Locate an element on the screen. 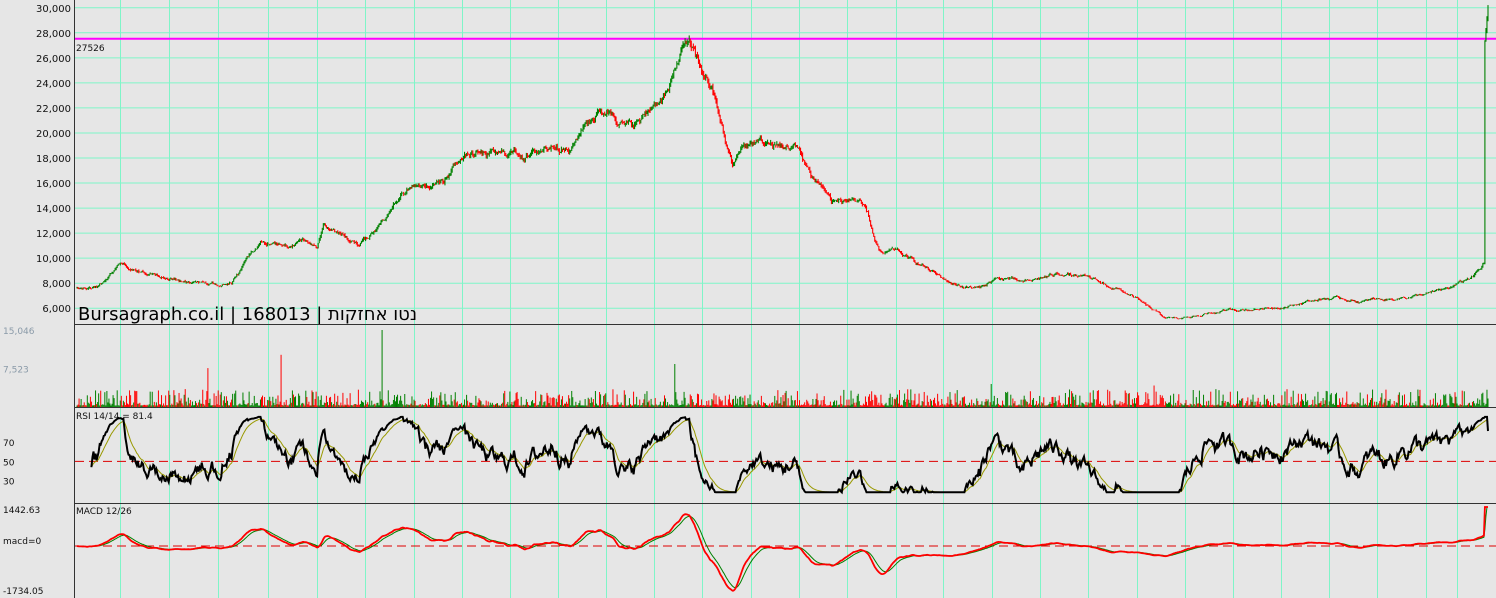 This screenshot has height=598, width=1496. price-tick-label: 16,000 is located at coordinates (53, 184).